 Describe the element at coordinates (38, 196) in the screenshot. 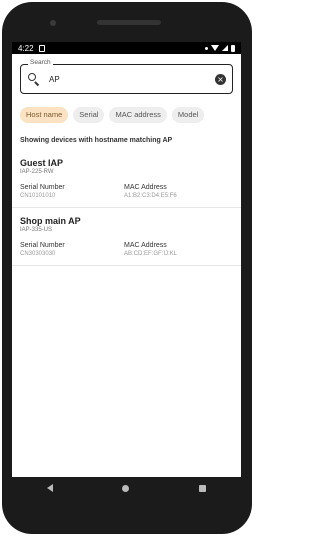

I see `serial-value: CN10101010` at that location.